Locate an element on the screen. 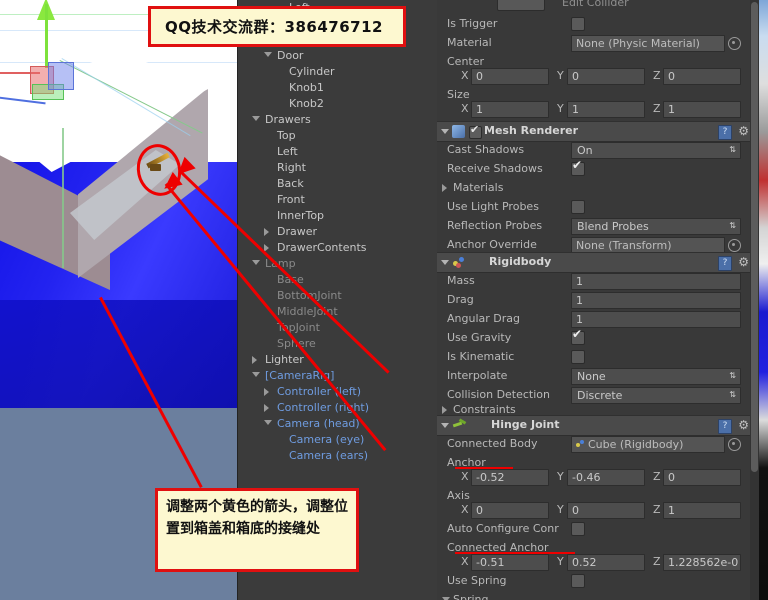  hierarchy-item-knob2: Knob2 is located at coordinates (338, 104).